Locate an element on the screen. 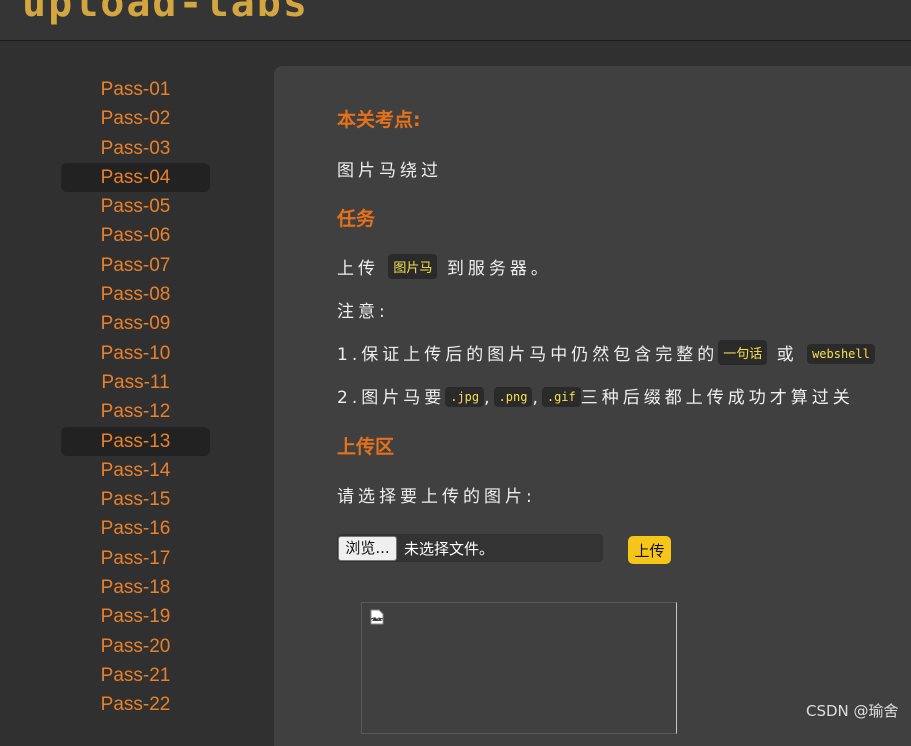 The image size is (911, 746). rule-1: 1.保证上传后的图片马中仍然包含完整的 一句话 或 webshell is located at coordinates (606, 352).